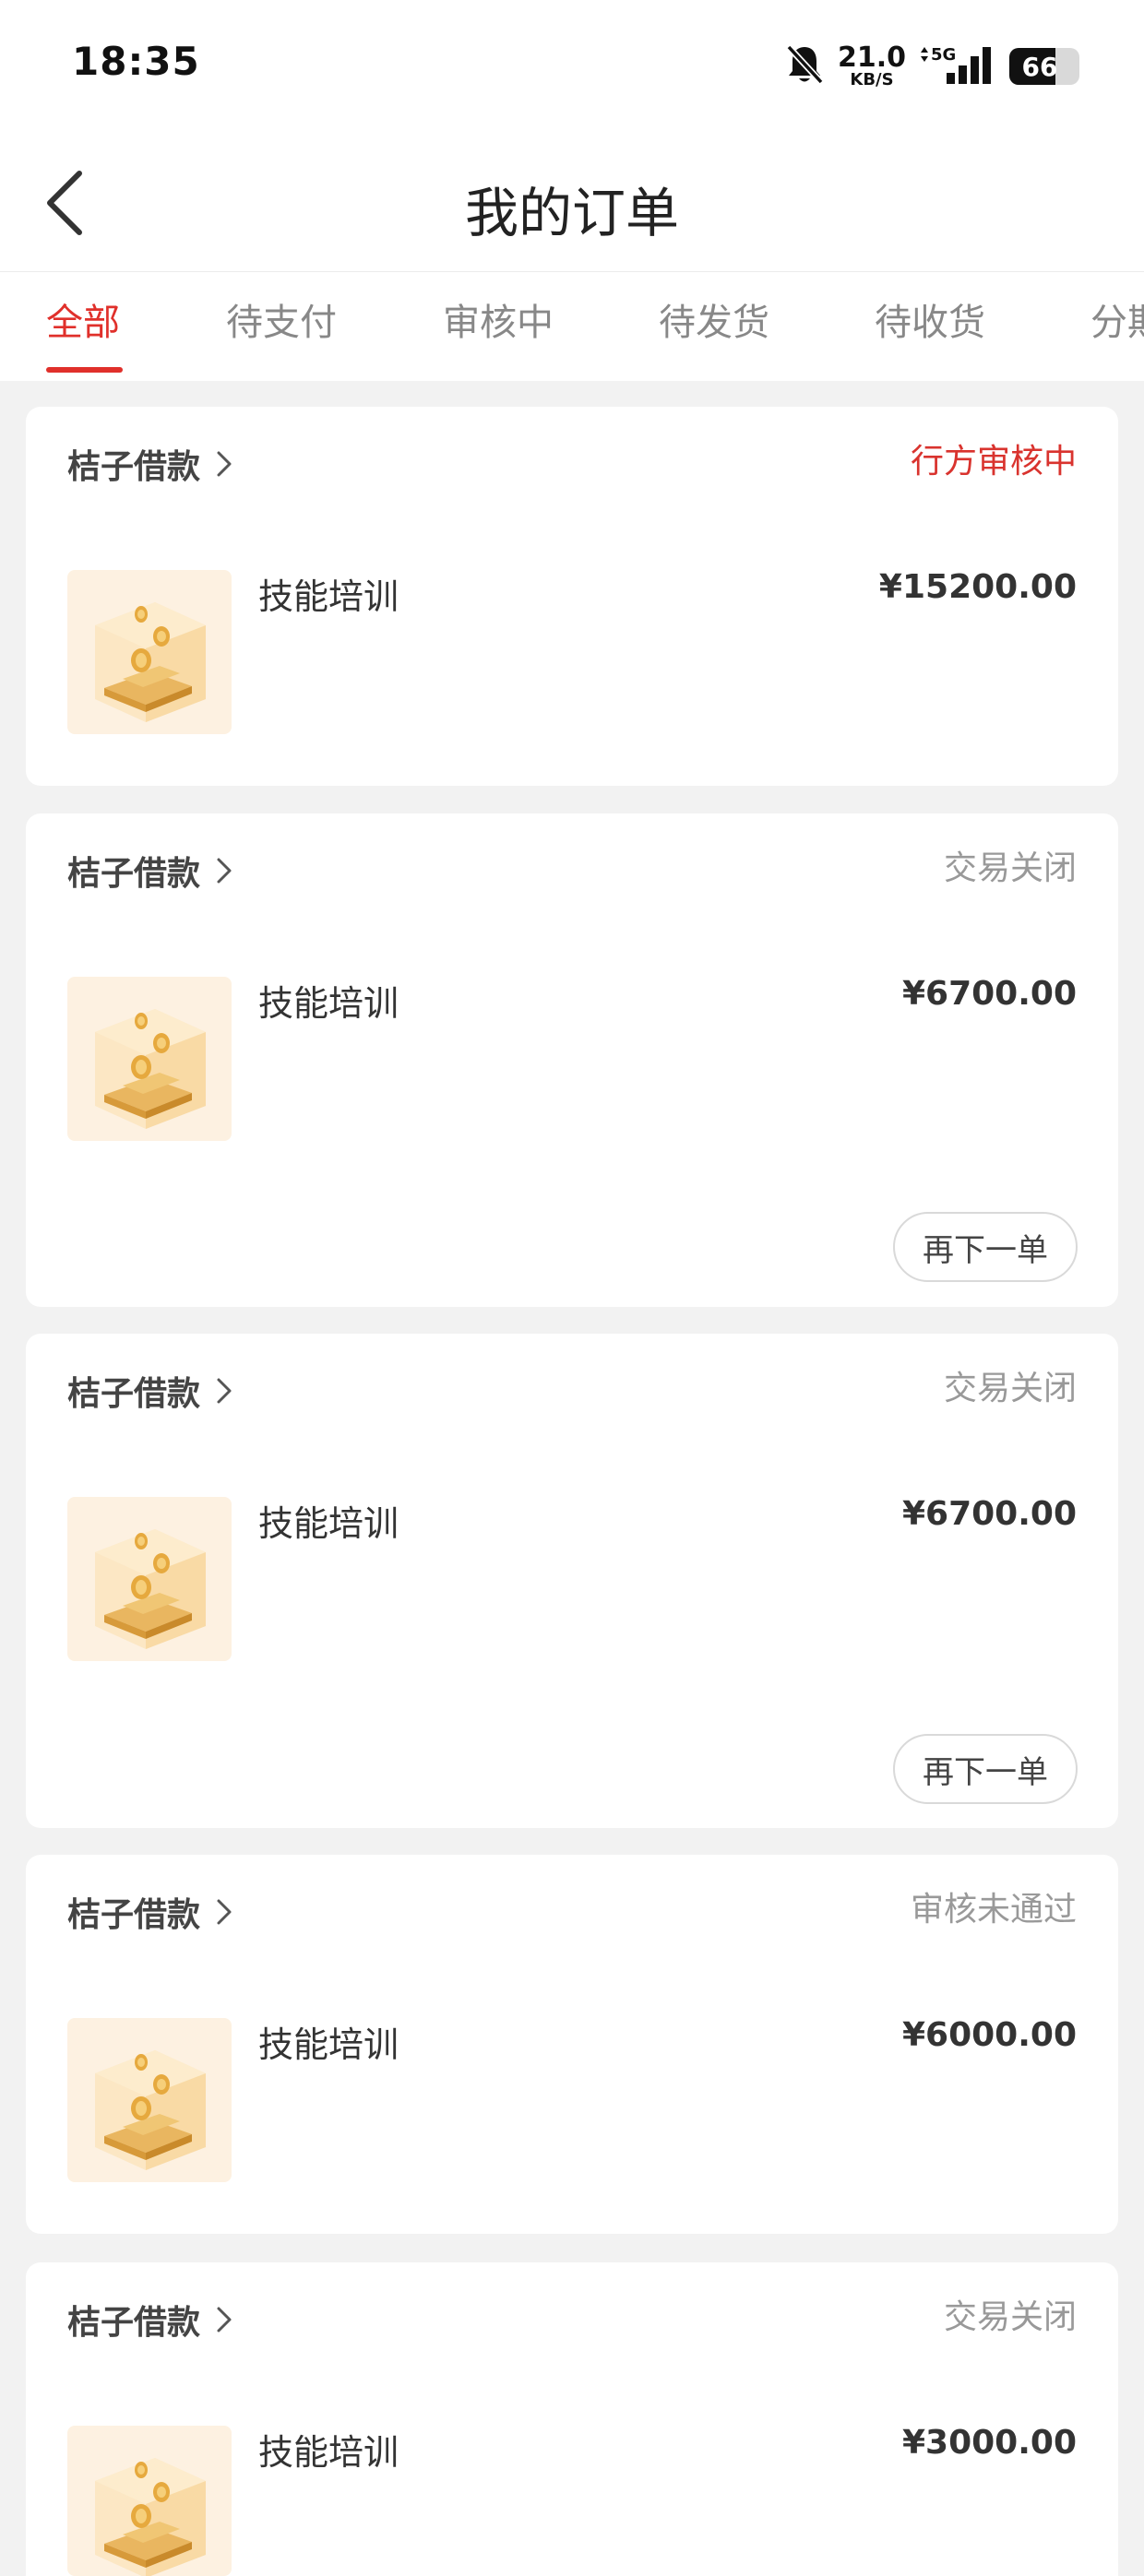 The width and height of the screenshot is (1144, 2576). Describe the element at coordinates (943, 55) in the screenshot. I see `svg-text: 5G` at that location.